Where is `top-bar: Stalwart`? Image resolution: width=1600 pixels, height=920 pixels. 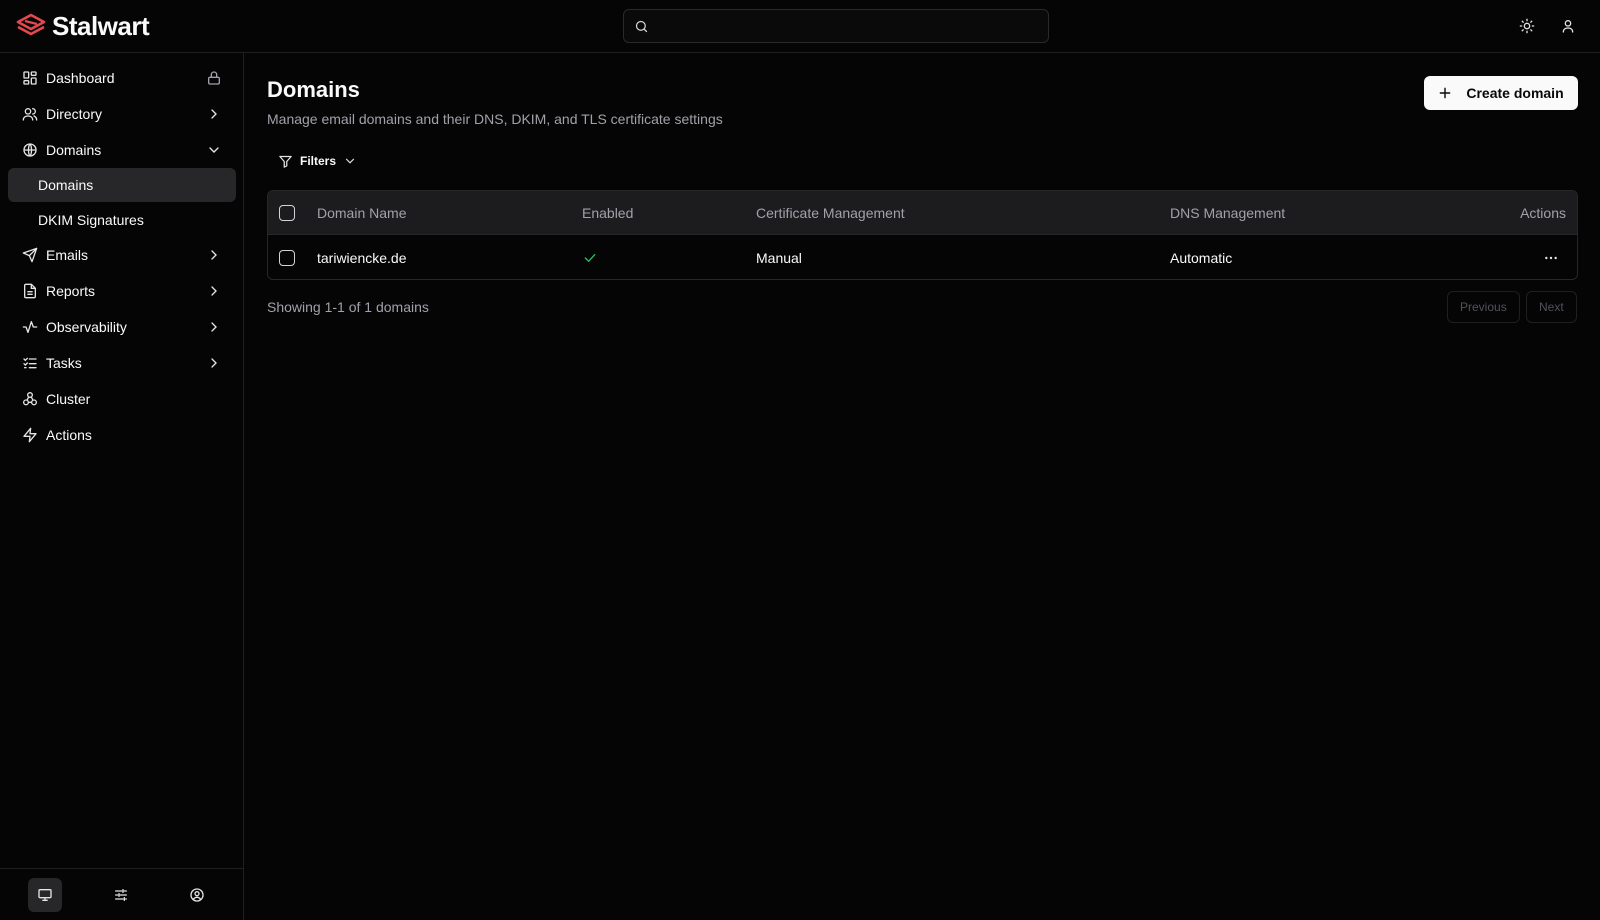 top-bar: Stalwart is located at coordinates (800, 26).